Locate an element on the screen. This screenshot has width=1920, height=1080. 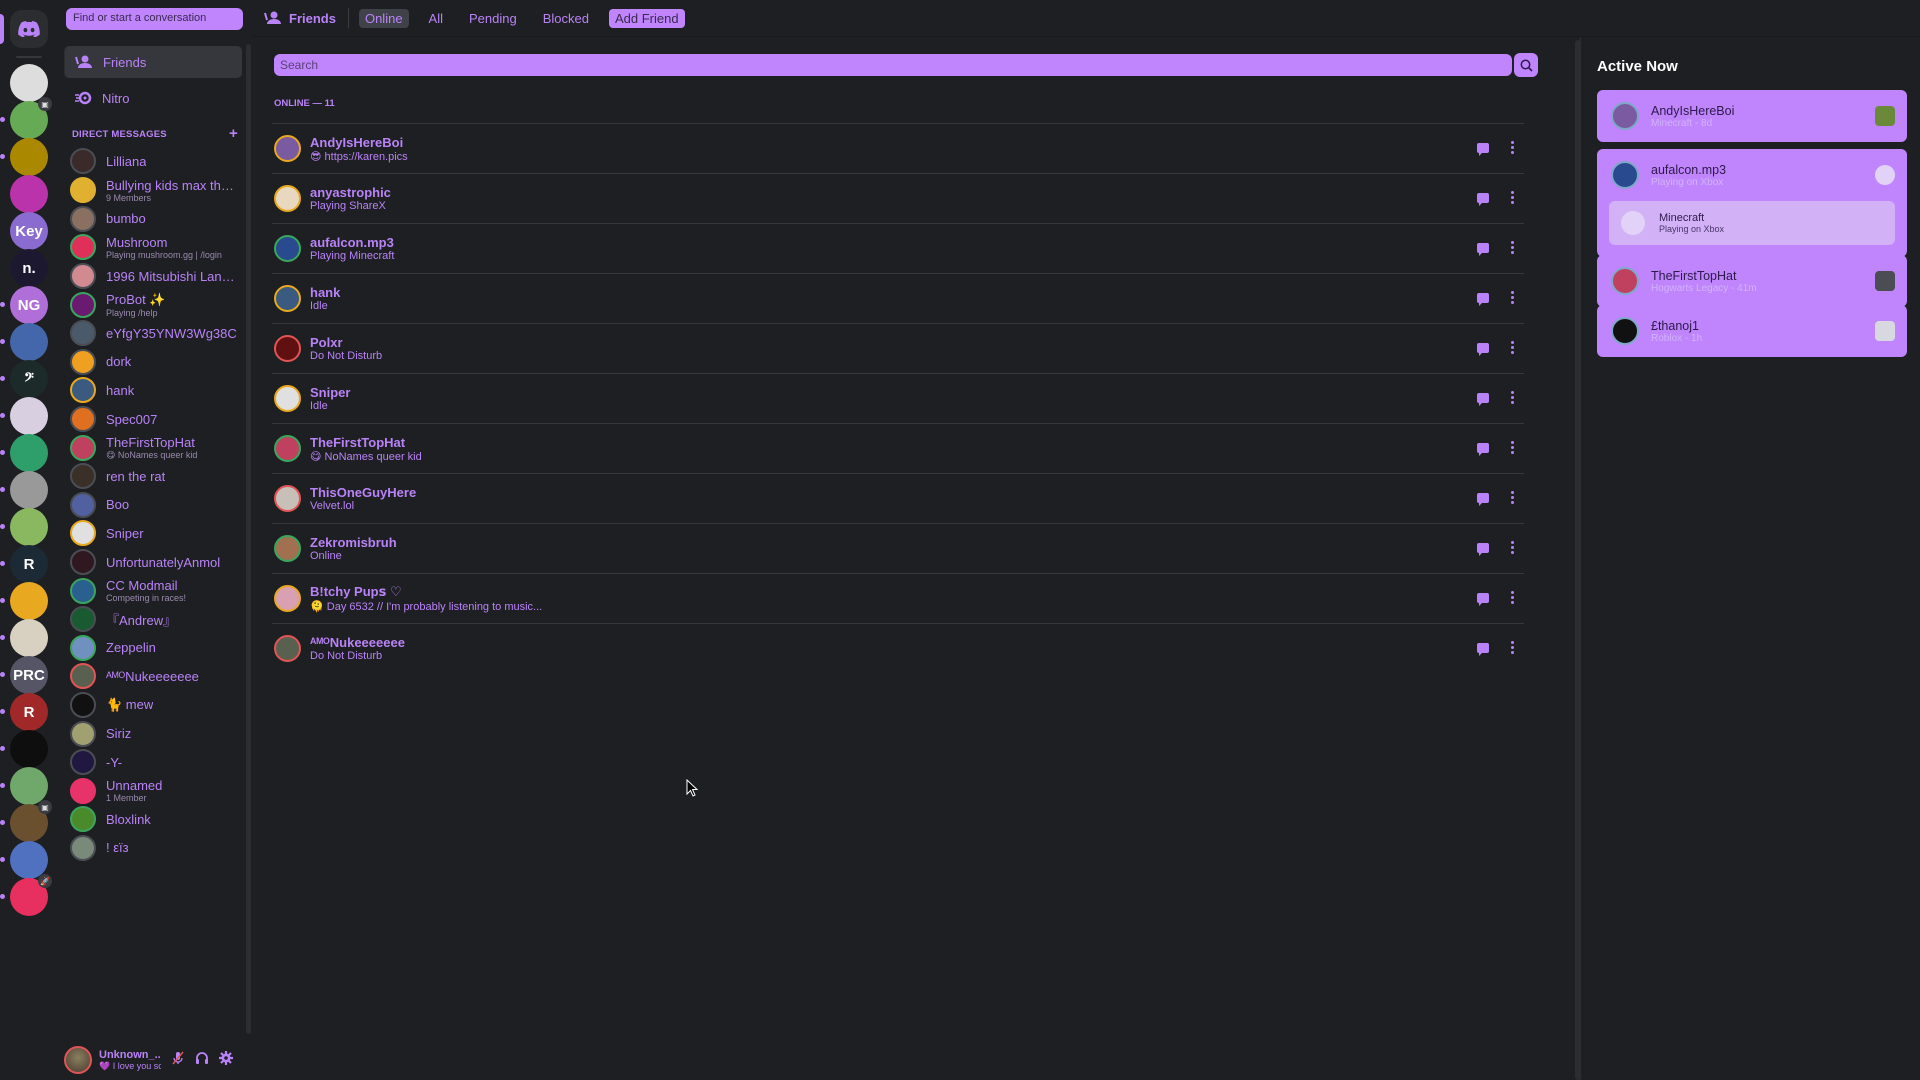
server-icon: PRC is located at coordinates (24, 675).